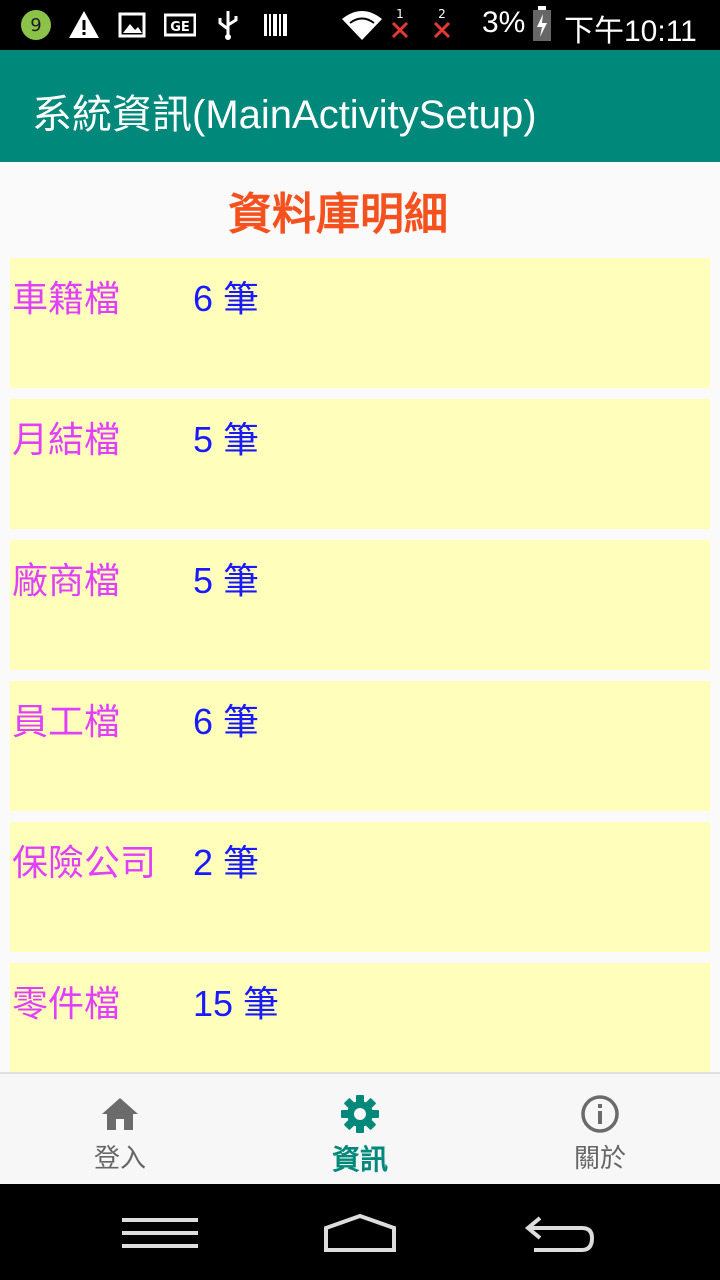 Image resolution: width=720 pixels, height=1280 pixels. I want to click on image-icon, so click(132, 25).